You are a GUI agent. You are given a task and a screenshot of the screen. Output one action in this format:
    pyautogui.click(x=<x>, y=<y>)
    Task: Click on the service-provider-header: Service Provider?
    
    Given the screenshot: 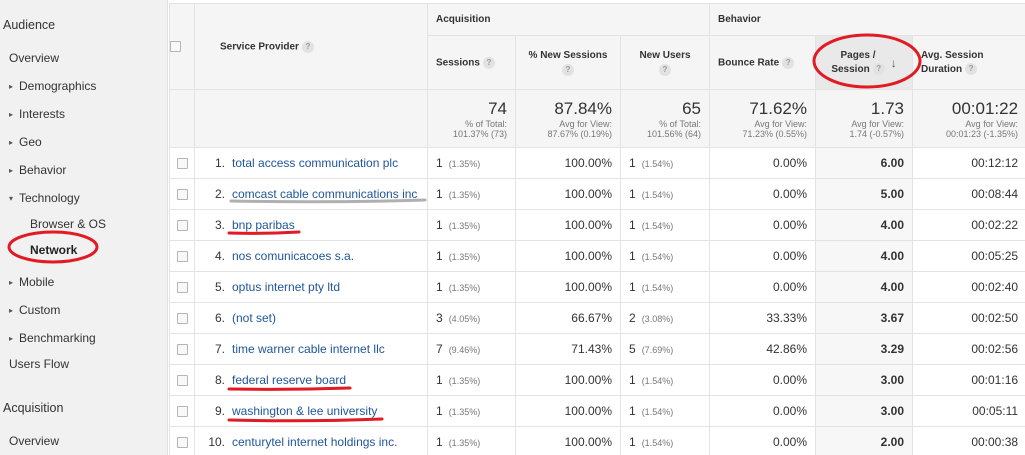 What is the action you would take?
    pyautogui.click(x=311, y=46)
    